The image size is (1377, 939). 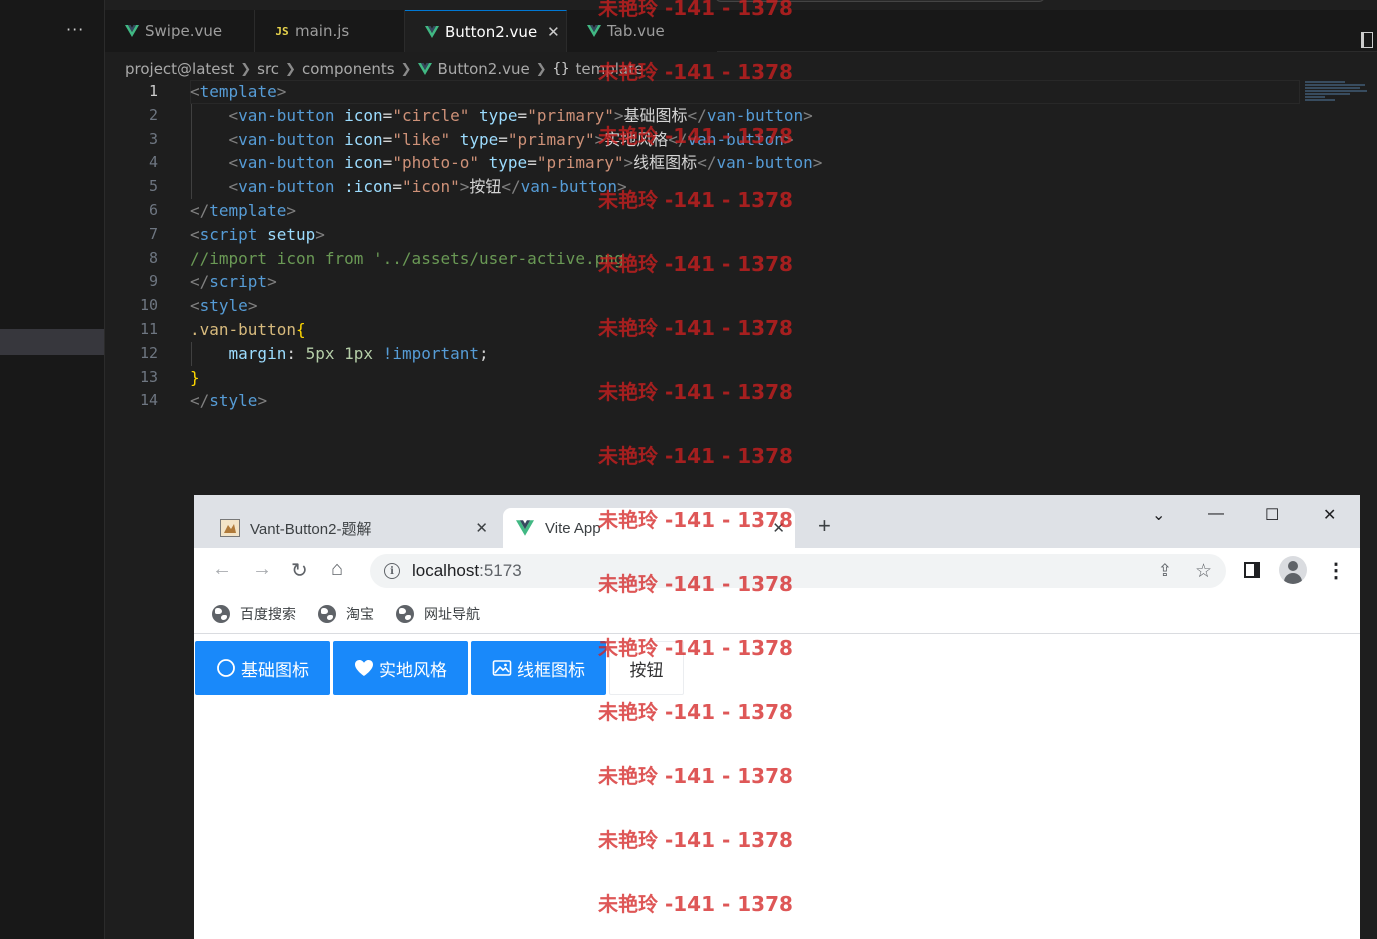 What do you see at coordinates (153, 210) in the screenshot?
I see `line-number: 6` at bounding box center [153, 210].